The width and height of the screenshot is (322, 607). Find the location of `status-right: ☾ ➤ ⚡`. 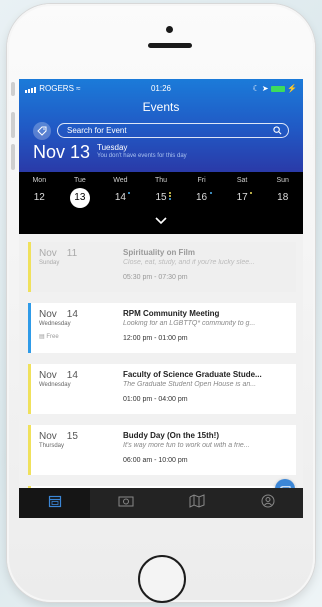

status-right: ☾ ➤ ⚡ is located at coordinates (274, 88).